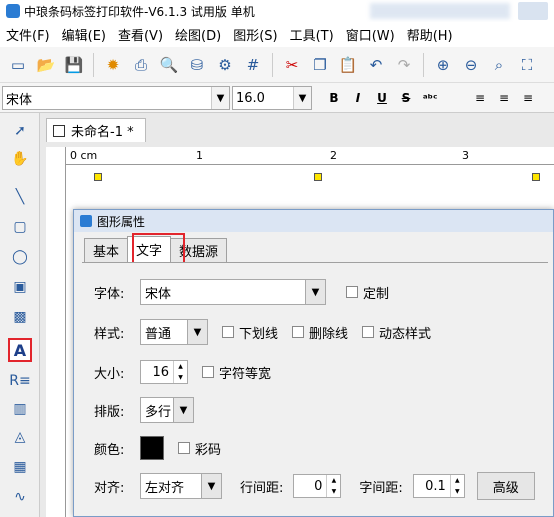 The image size is (554, 517). Describe the element at coordinates (149, 249) in the screenshot. I see `tab-text: 文字` at that location.